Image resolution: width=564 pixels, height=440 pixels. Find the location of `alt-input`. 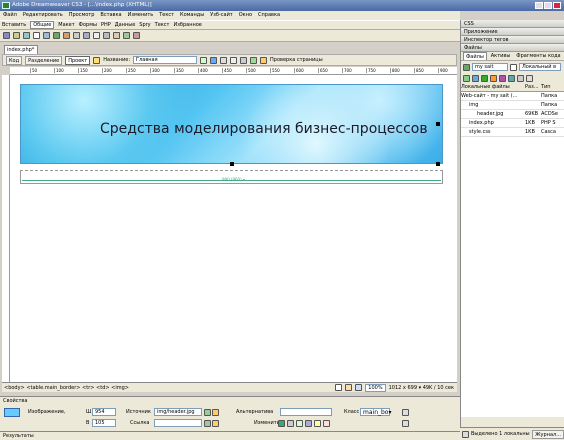

alt-input is located at coordinates (306, 412).